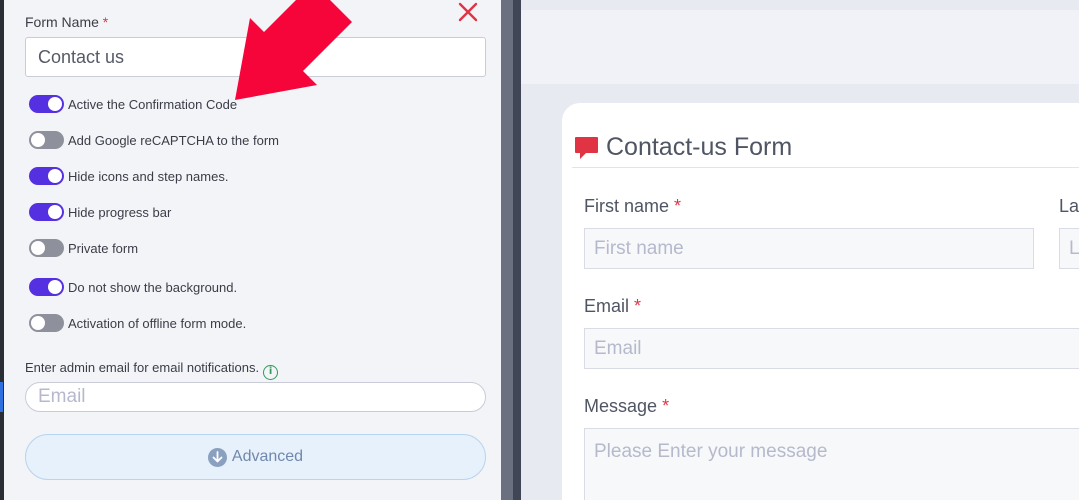 The width and height of the screenshot is (1079, 500). I want to click on form-title-row: Contact-us Form, so click(682, 147).